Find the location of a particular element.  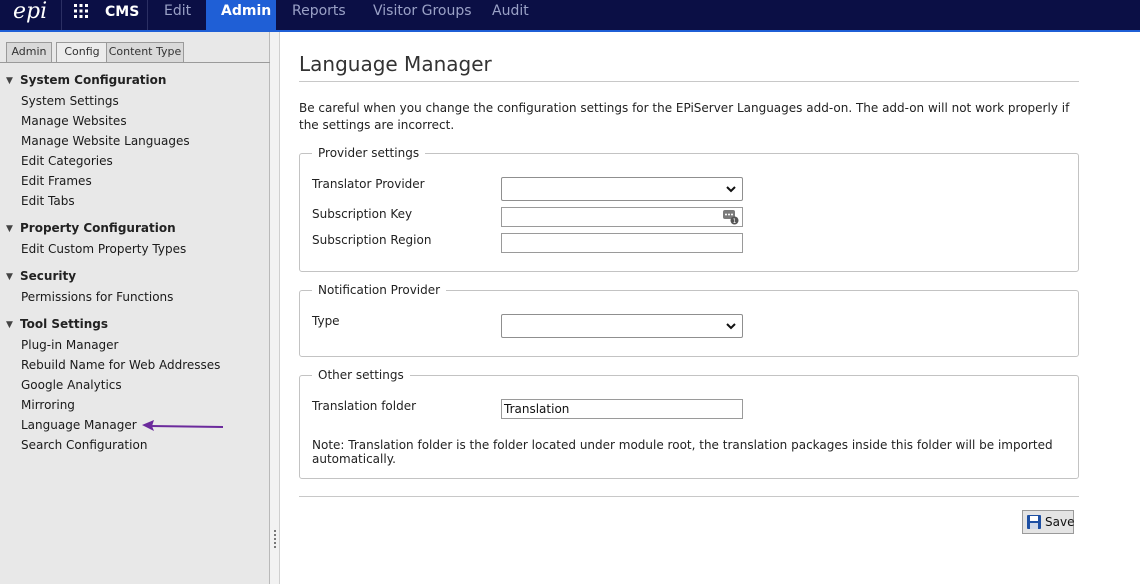

sidebar-item-google-analytics: Google Analytics is located at coordinates (71, 385).